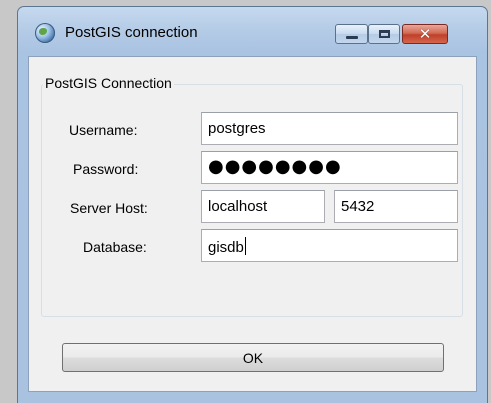 This screenshot has height=403, width=491. I want to click on close-button: ✕, so click(425, 34).